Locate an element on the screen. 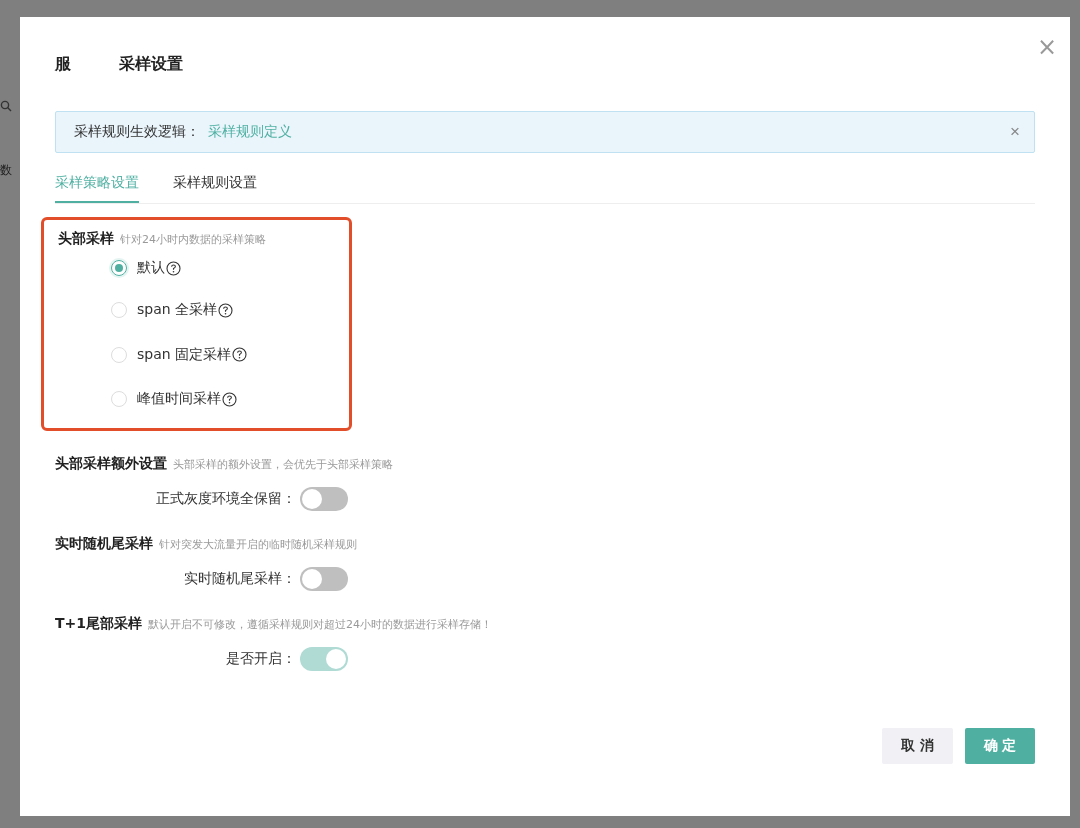 This screenshot has height=828, width=1080. field-label: 是否开启： is located at coordinates (261, 658).